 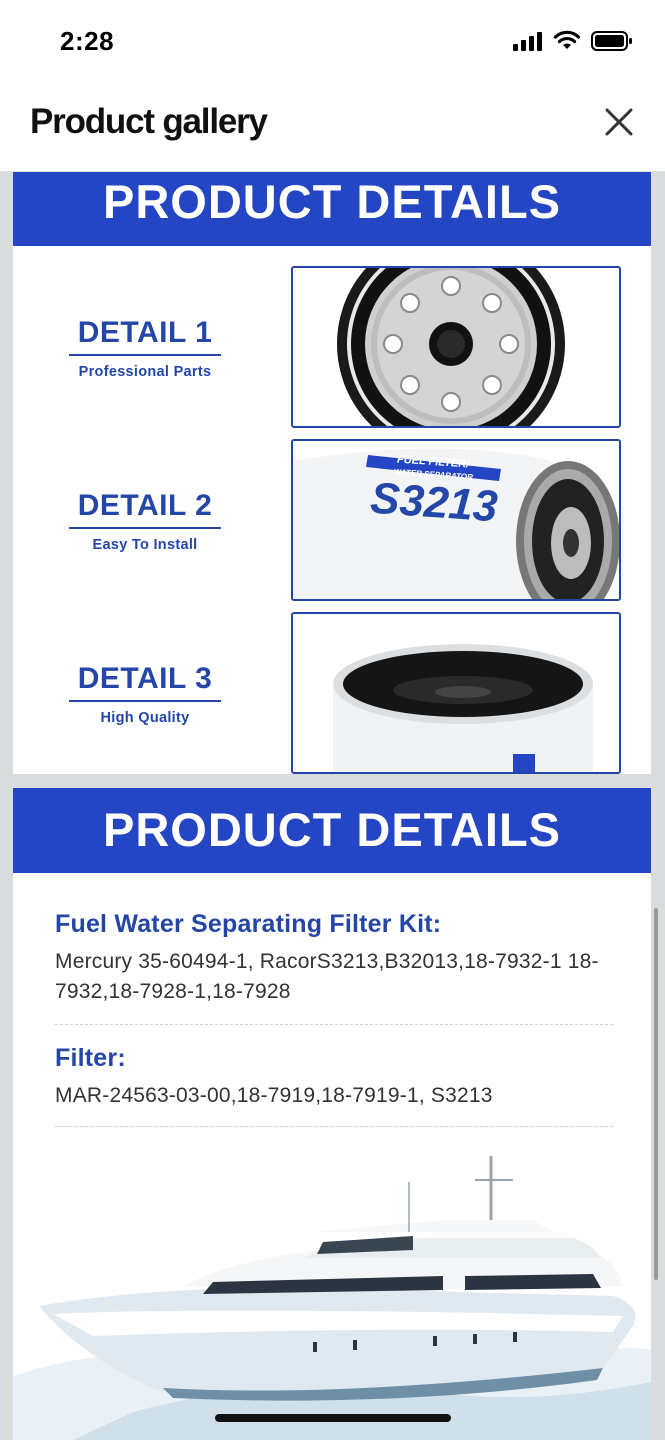 What do you see at coordinates (87, 41) in the screenshot?
I see `status-time: 2:28` at bounding box center [87, 41].